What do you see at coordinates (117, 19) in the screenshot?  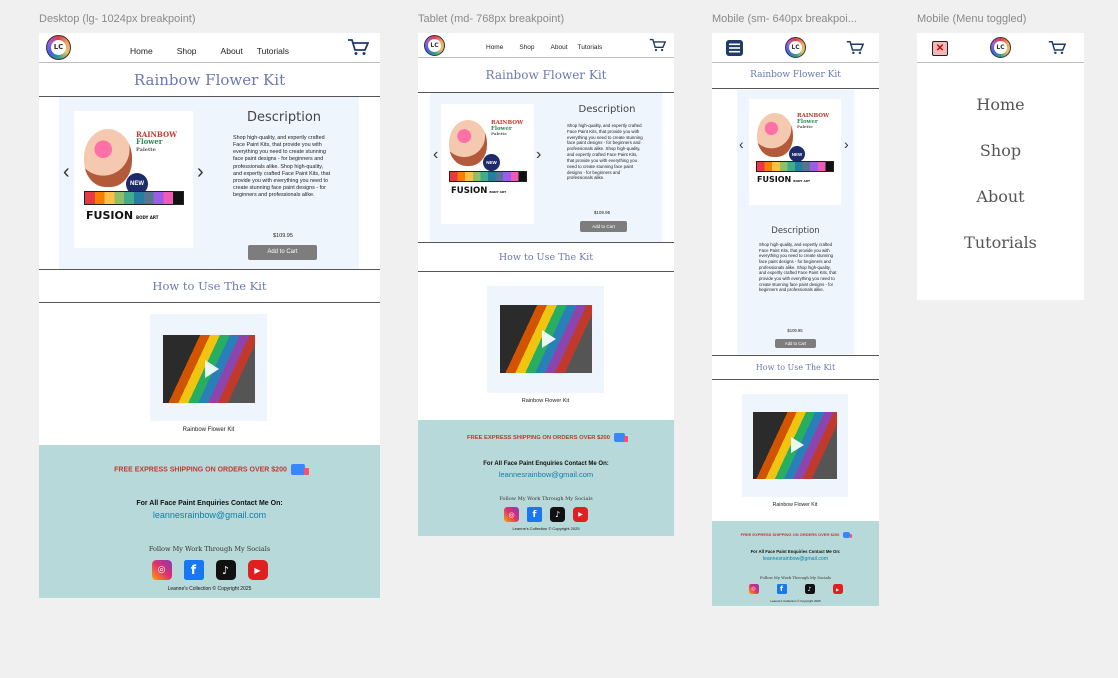 I see `frame-label-desktop: Desktop (lg- 1024px breakpoint)` at bounding box center [117, 19].